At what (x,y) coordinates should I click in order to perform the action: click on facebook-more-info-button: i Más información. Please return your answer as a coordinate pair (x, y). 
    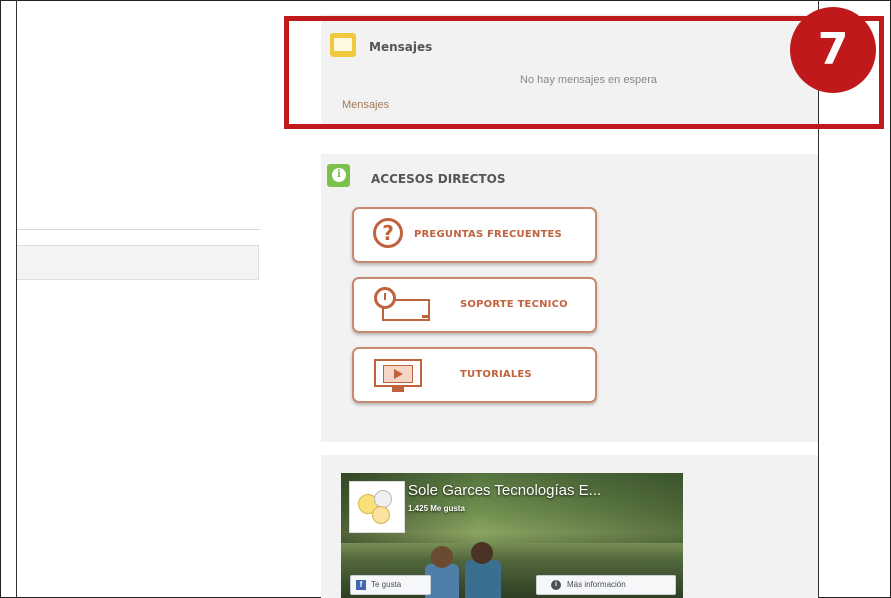
    Looking at the image, I should click on (606, 585).